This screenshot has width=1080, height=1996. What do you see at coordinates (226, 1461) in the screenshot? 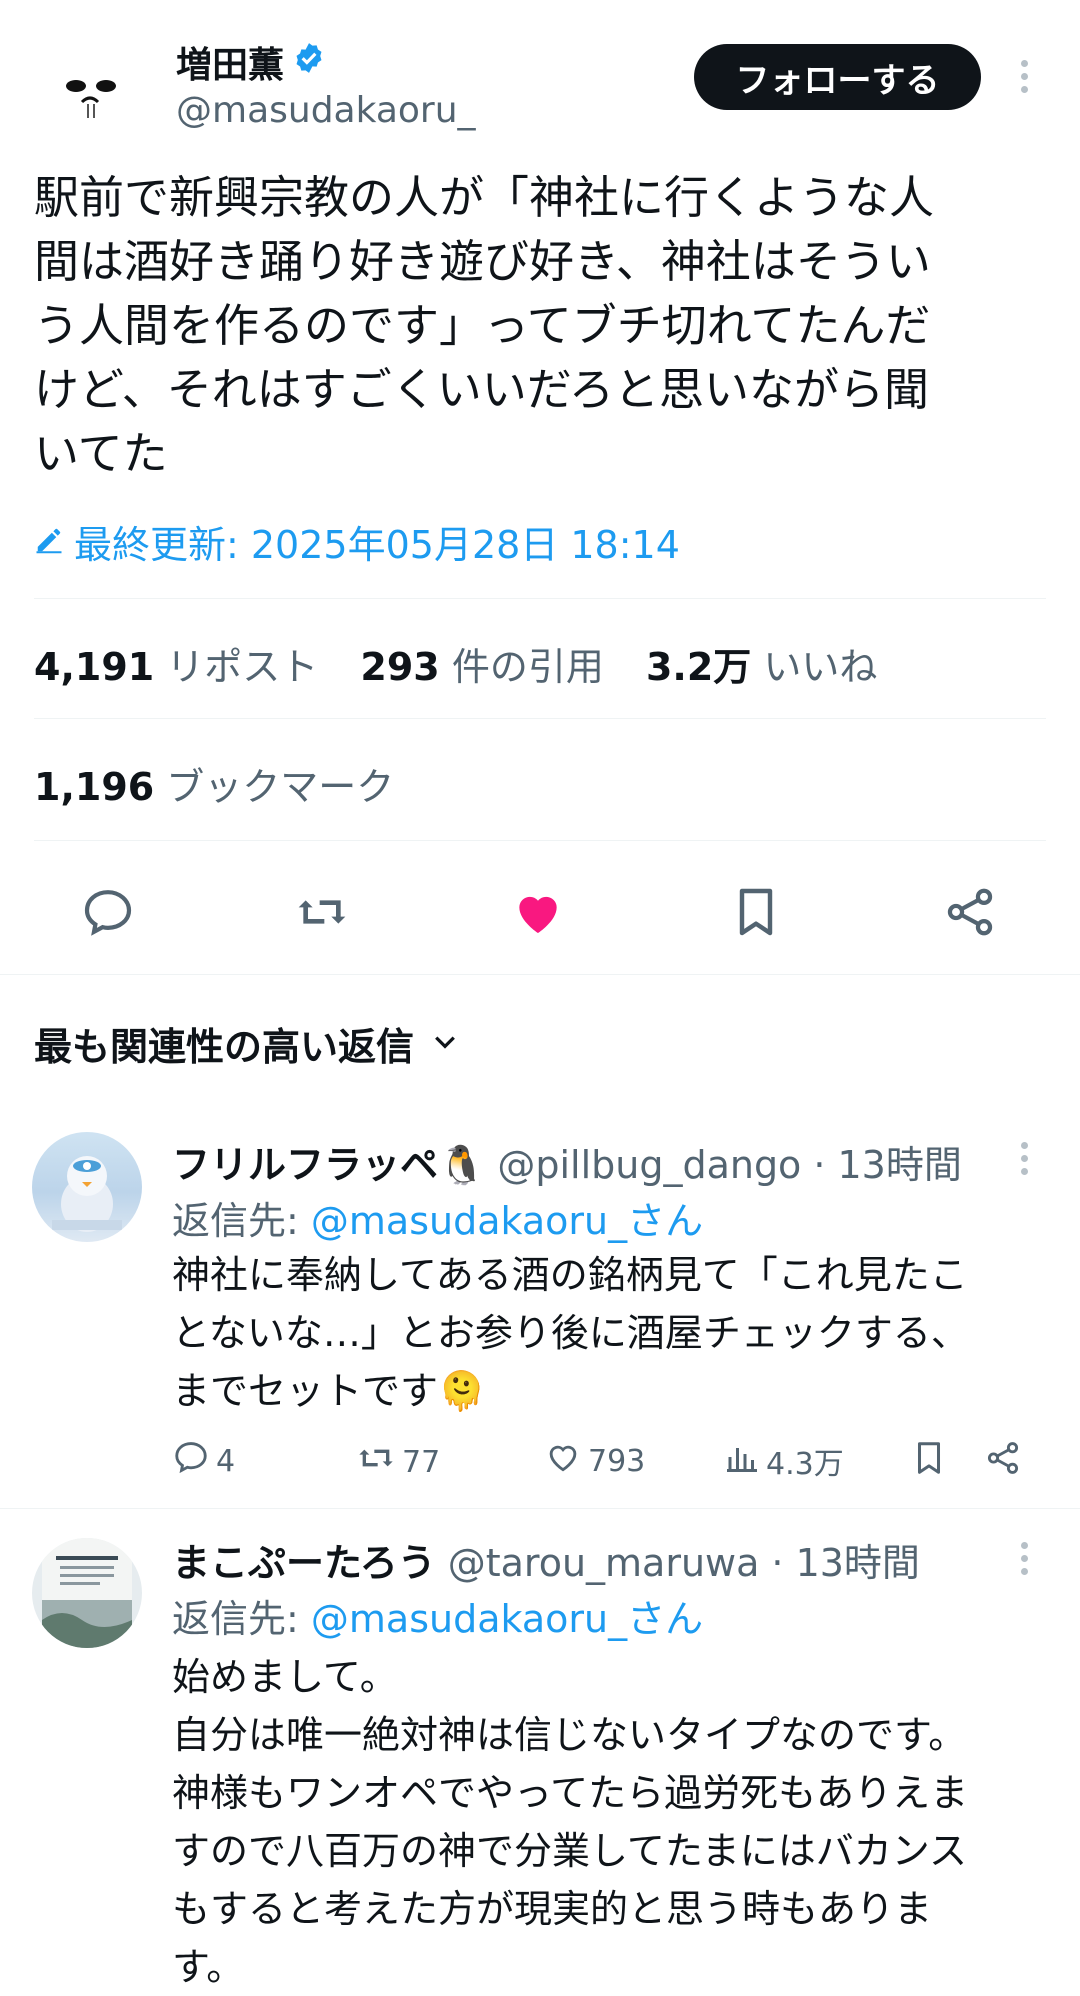
I see `reply-count: 4` at bounding box center [226, 1461].